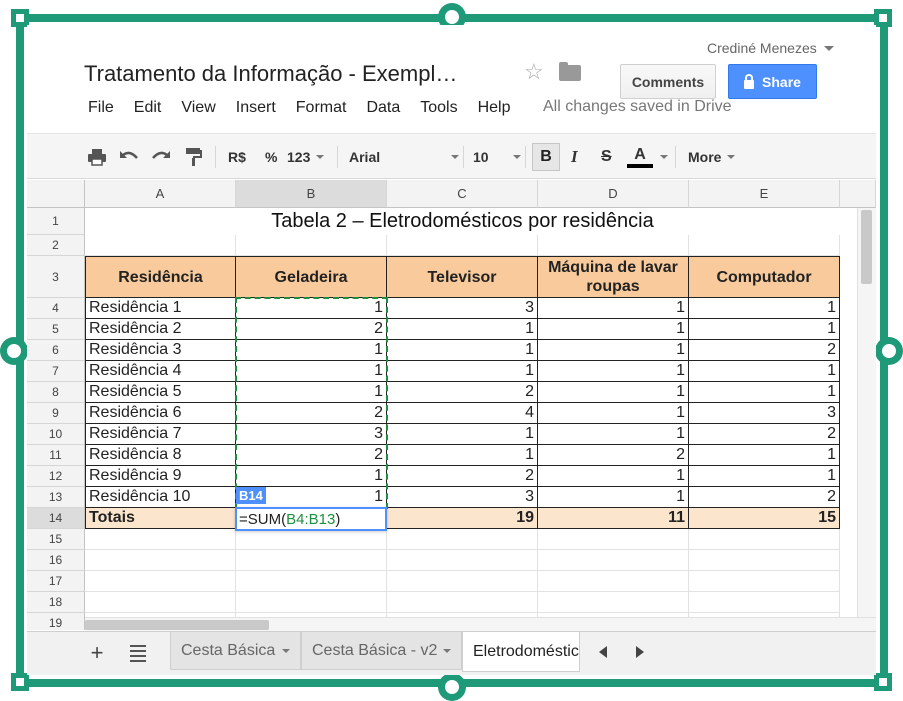  I want to click on user-menu-caret-icon, so click(829, 48).